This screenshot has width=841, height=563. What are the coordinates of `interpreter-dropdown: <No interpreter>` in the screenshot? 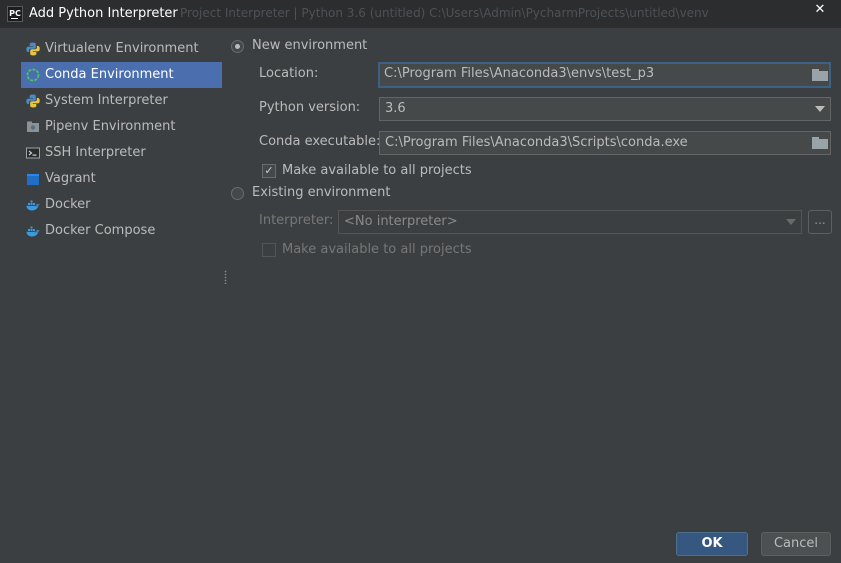 It's located at (570, 222).